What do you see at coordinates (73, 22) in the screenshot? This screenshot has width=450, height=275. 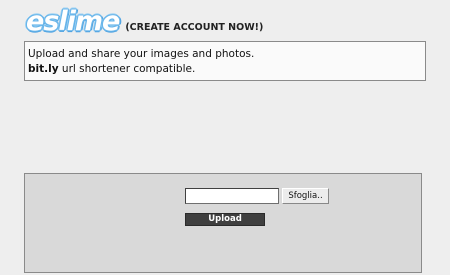 I see `site-logo: eslime` at bounding box center [73, 22].